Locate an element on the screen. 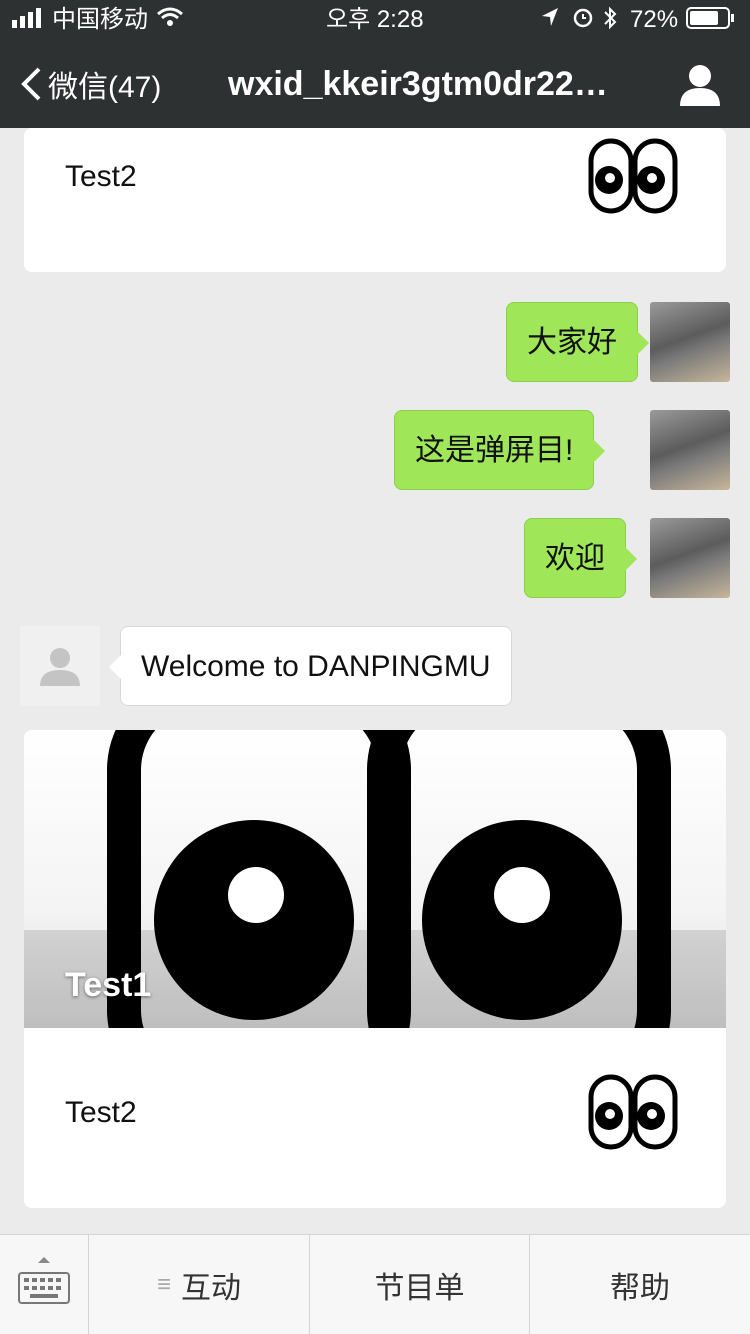 The width and height of the screenshot is (750, 1334). tab-help: 帮助 is located at coordinates (640, 1284).